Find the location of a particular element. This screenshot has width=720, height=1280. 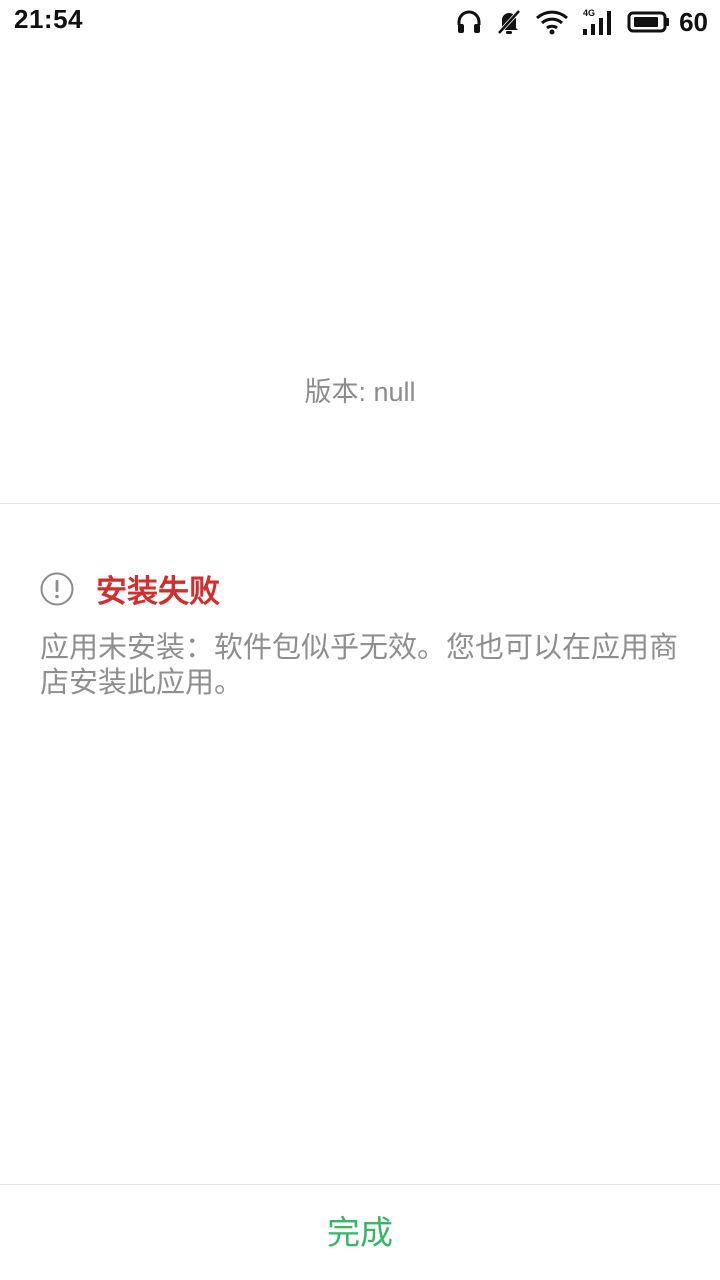

network-type-label: 4G is located at coordinates (589, 13).